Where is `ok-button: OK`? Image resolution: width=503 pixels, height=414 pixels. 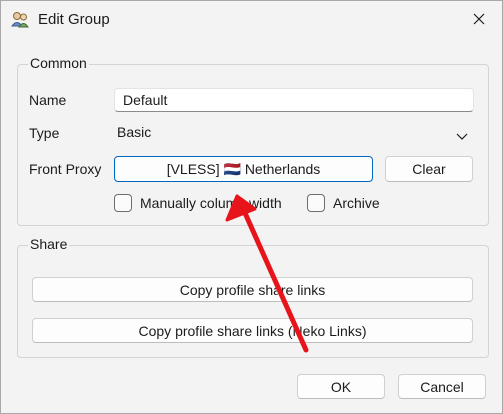
ok-button: OK is located at coordinates (341, 386).